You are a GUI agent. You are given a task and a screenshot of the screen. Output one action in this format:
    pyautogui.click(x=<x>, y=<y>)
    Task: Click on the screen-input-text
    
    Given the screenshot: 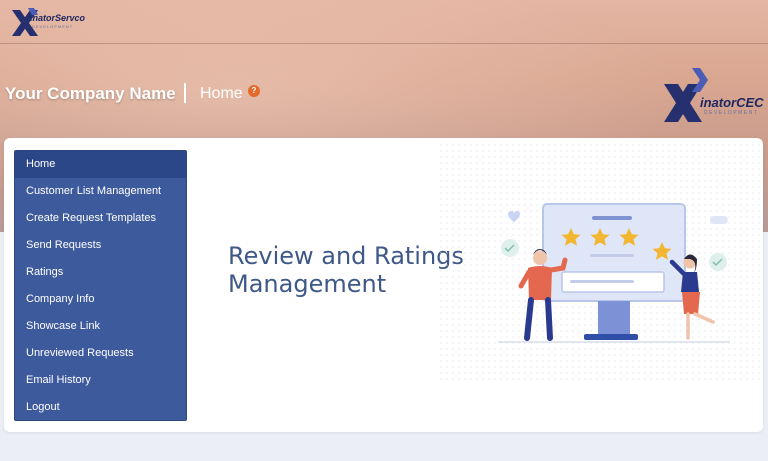 What is the action you would take?
    pyautogui.click(x=602, y=281)
    